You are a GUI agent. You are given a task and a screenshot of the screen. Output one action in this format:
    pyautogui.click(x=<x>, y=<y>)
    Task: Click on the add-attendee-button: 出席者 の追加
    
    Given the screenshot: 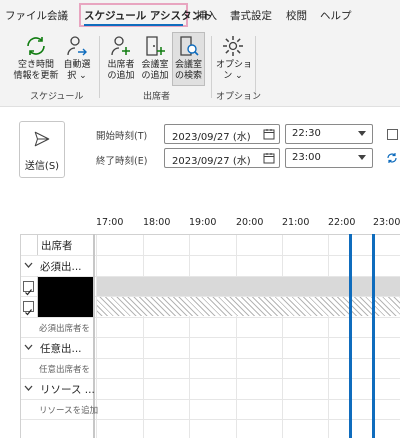 What is the action you would take?
    pyautogui.click(x=121, y=58)
    